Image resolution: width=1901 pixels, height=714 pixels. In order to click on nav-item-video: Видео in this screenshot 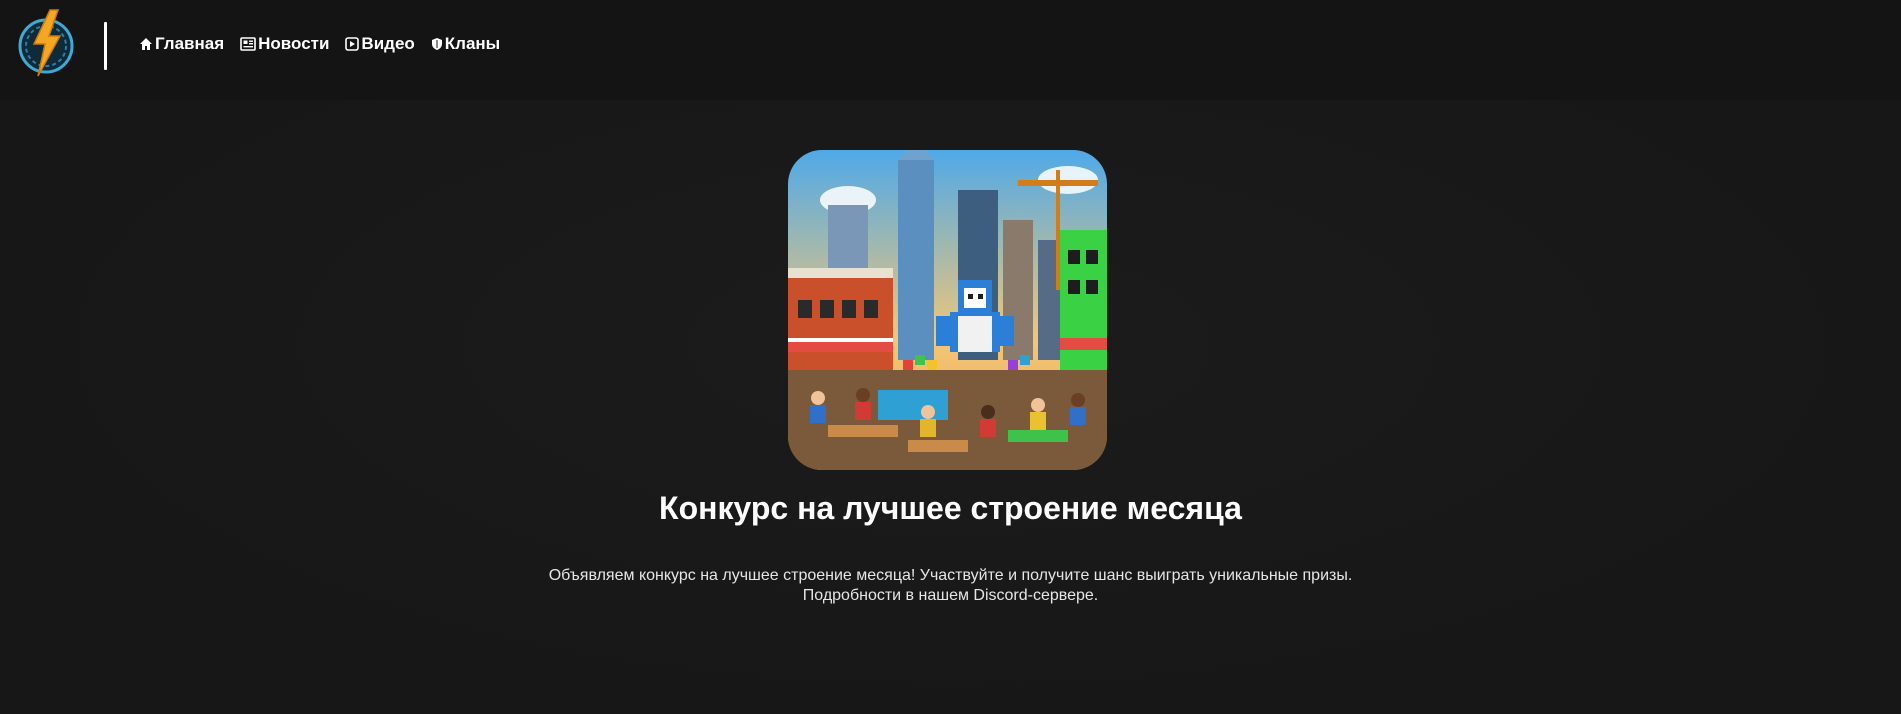, I will do `click(380, 44)`.